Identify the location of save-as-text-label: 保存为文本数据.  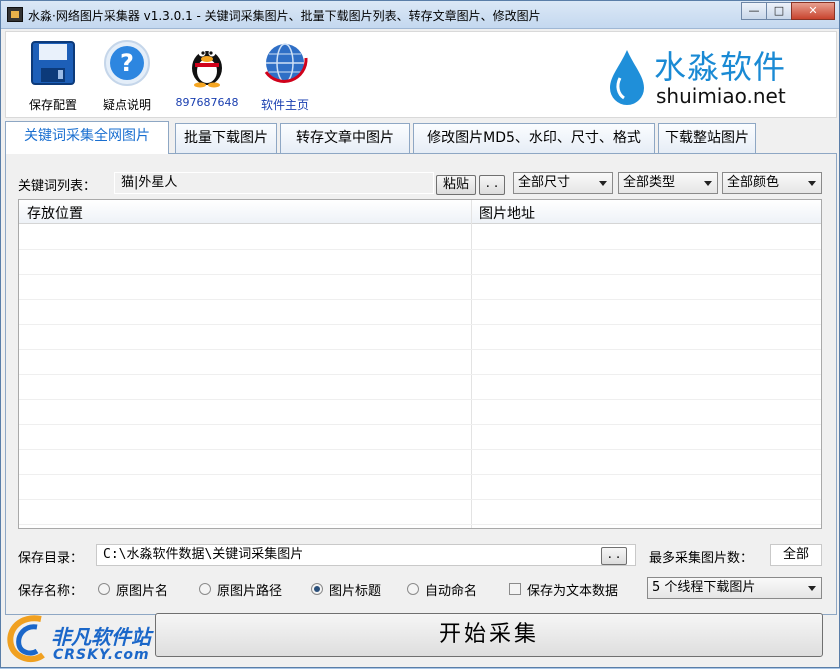
(572, 589).